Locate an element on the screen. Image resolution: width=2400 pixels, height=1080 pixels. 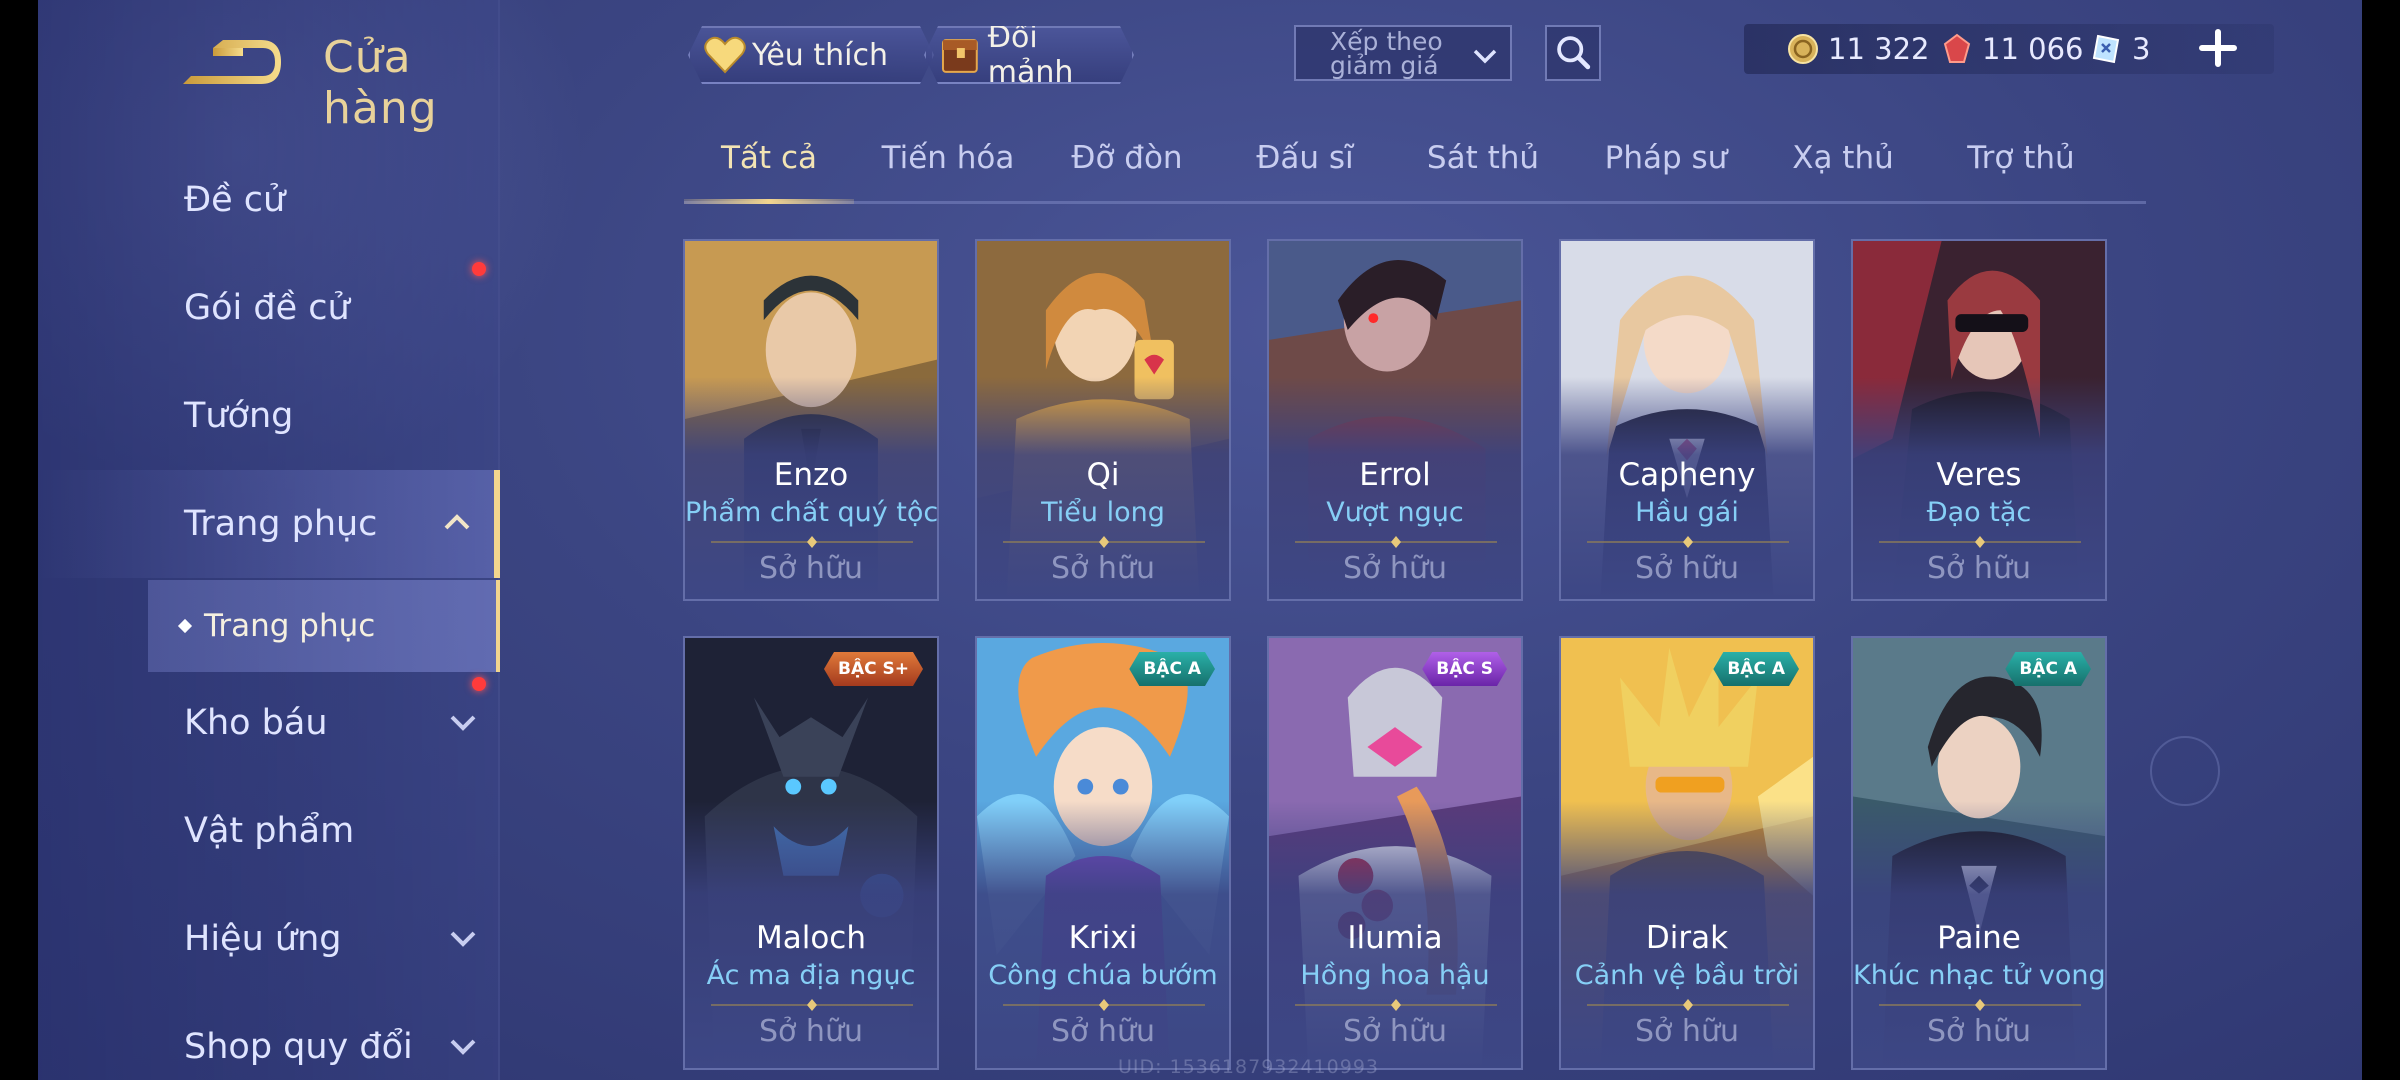
sidebar-item-exchange-shop: Shop quy đổi is located at coordinates (269, 1036).